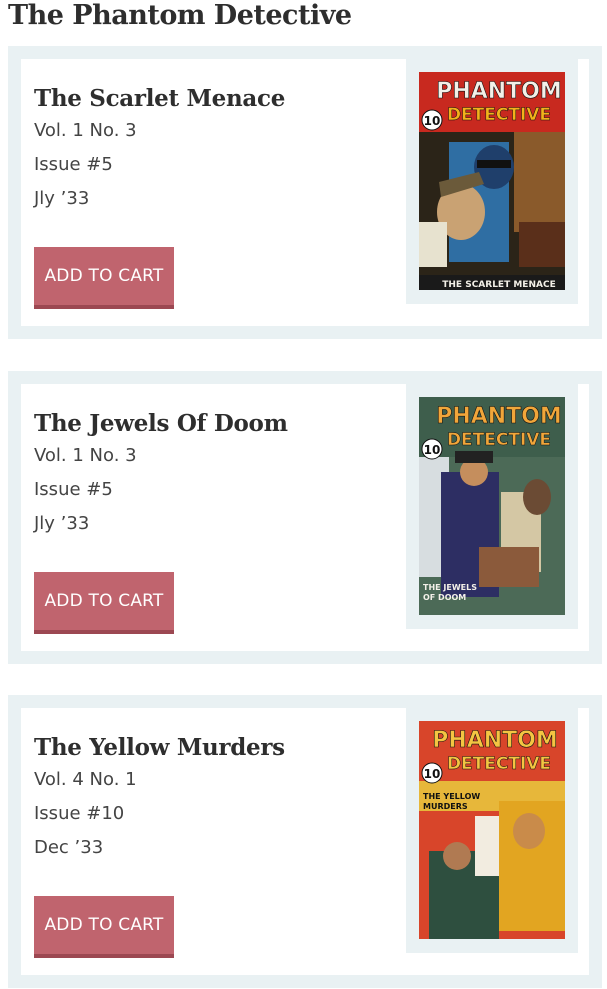  I want to click on cover-image: 10 PHANTOM DETECTIVE THE JEWELS OF DOOM, so click(492, 506).